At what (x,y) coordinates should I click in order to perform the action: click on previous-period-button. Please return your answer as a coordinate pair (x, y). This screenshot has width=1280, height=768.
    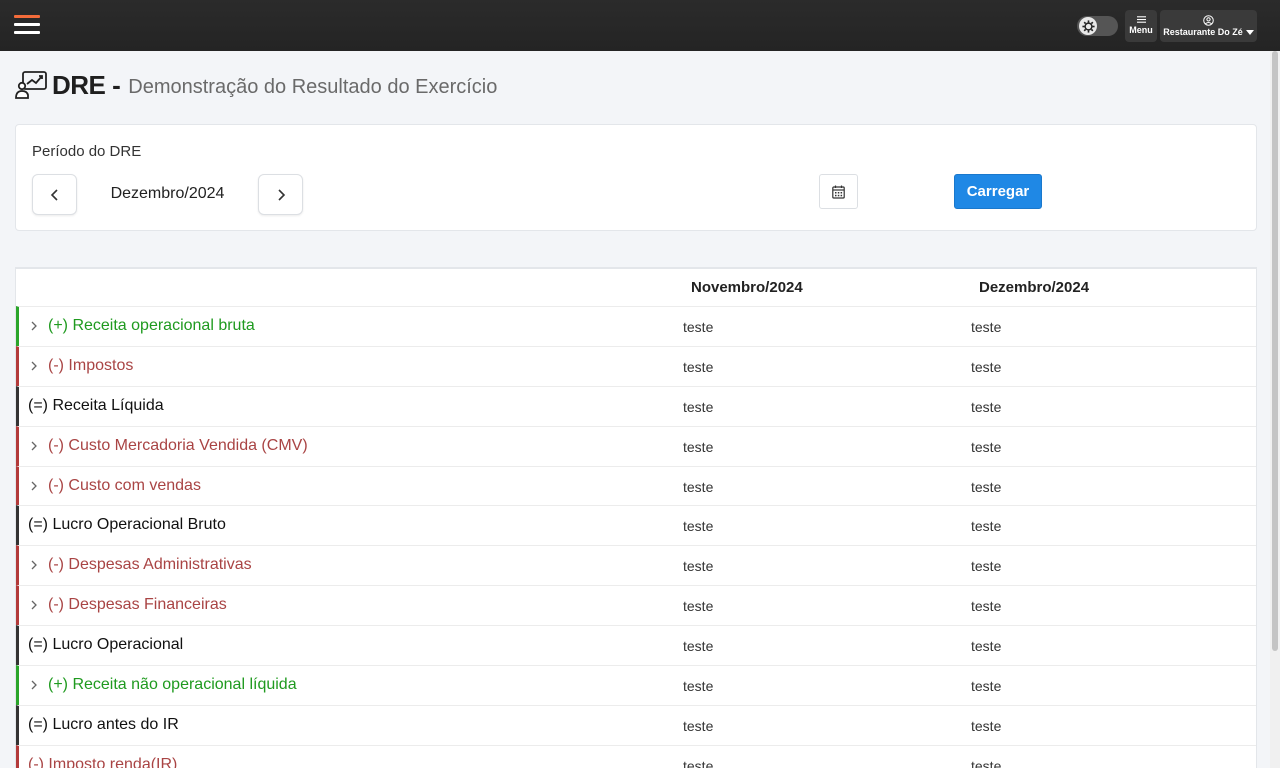
    Looking at the image, I should click on (54, 194).